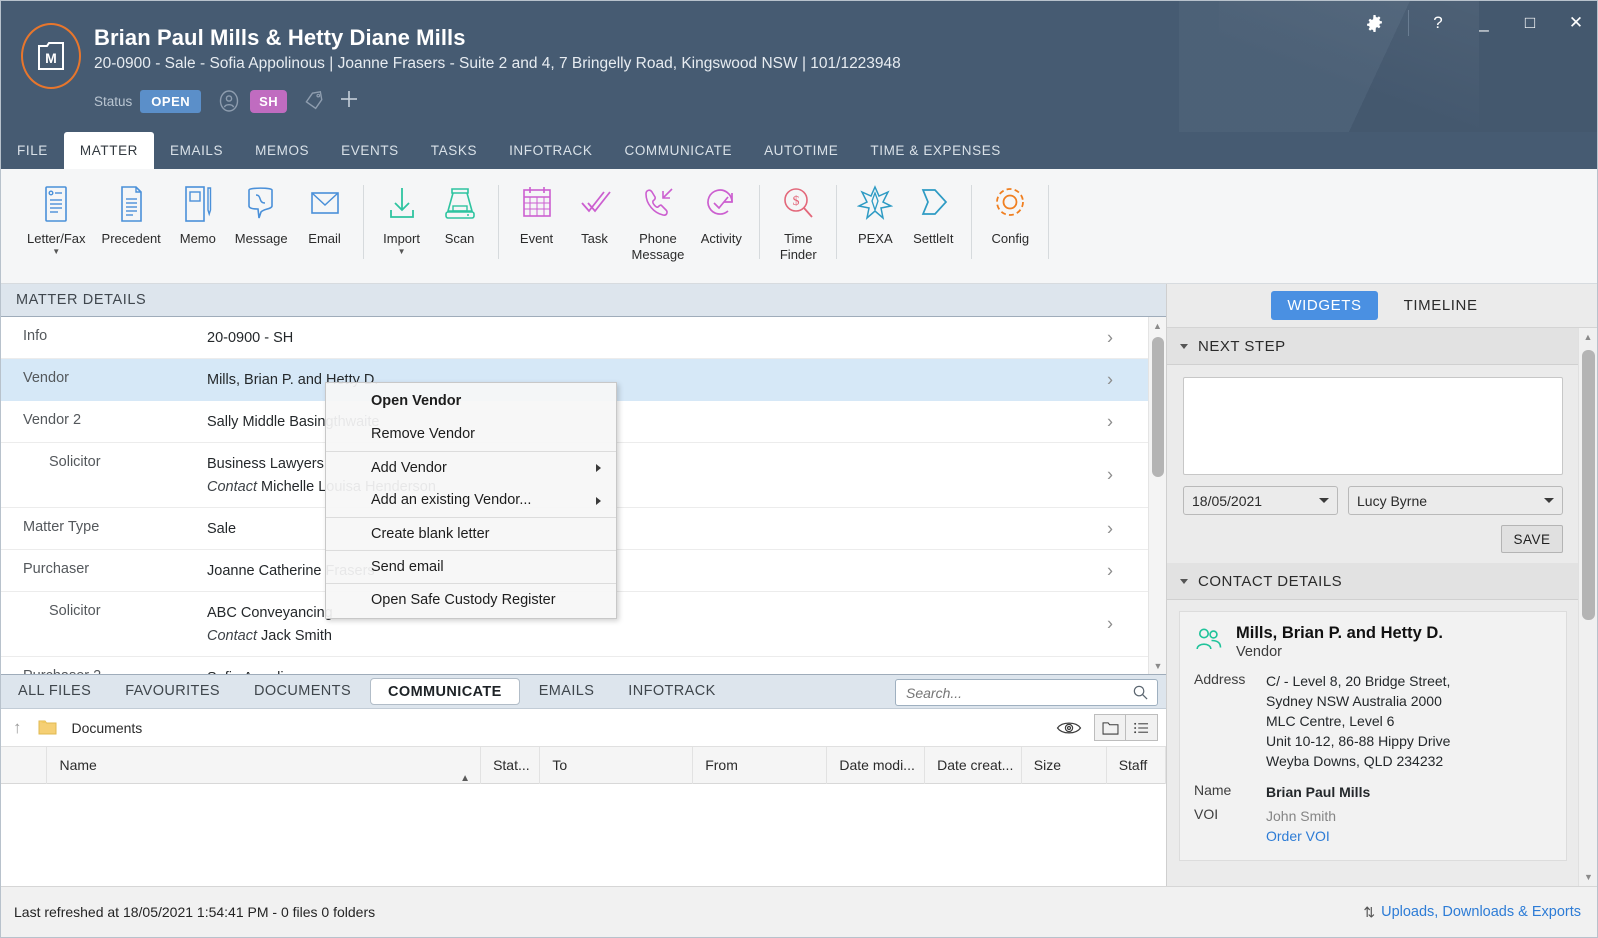 The height and width of the screenshot is (938, 1598). Describe the element at coordinates (1324, 305) in the screenshot. I see `right-panel-tab-widgets: WIDGETS` at that location.